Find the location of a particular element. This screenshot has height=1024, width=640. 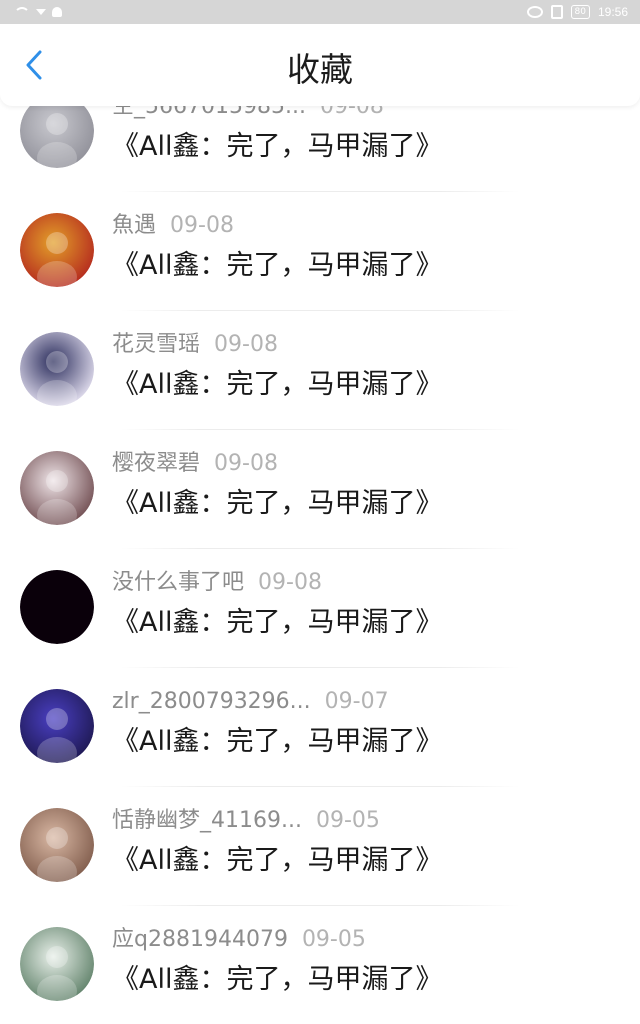

status-right: 80 19:56 is located at coordinates (577, 12).